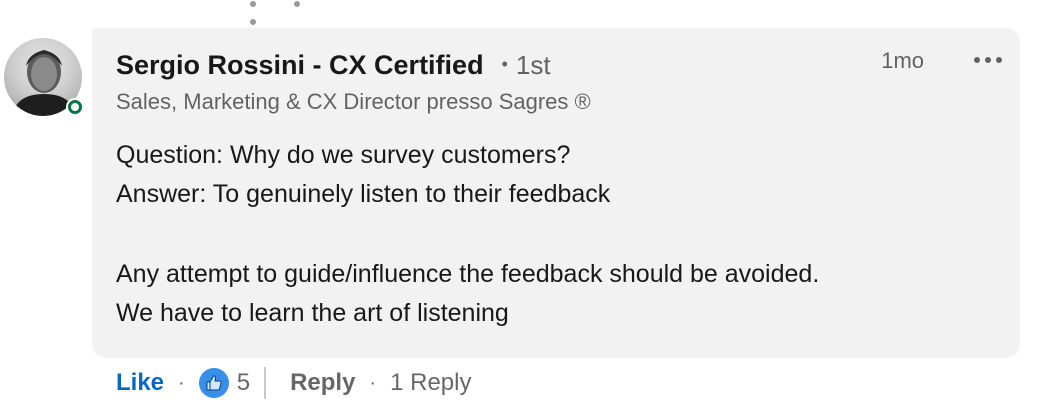 This screenshot has height=402, width=1040. What do you see at coordinates (322, 383) in the screenshot?
I see `reply-button: Reply` at bounding box center [322, 383].